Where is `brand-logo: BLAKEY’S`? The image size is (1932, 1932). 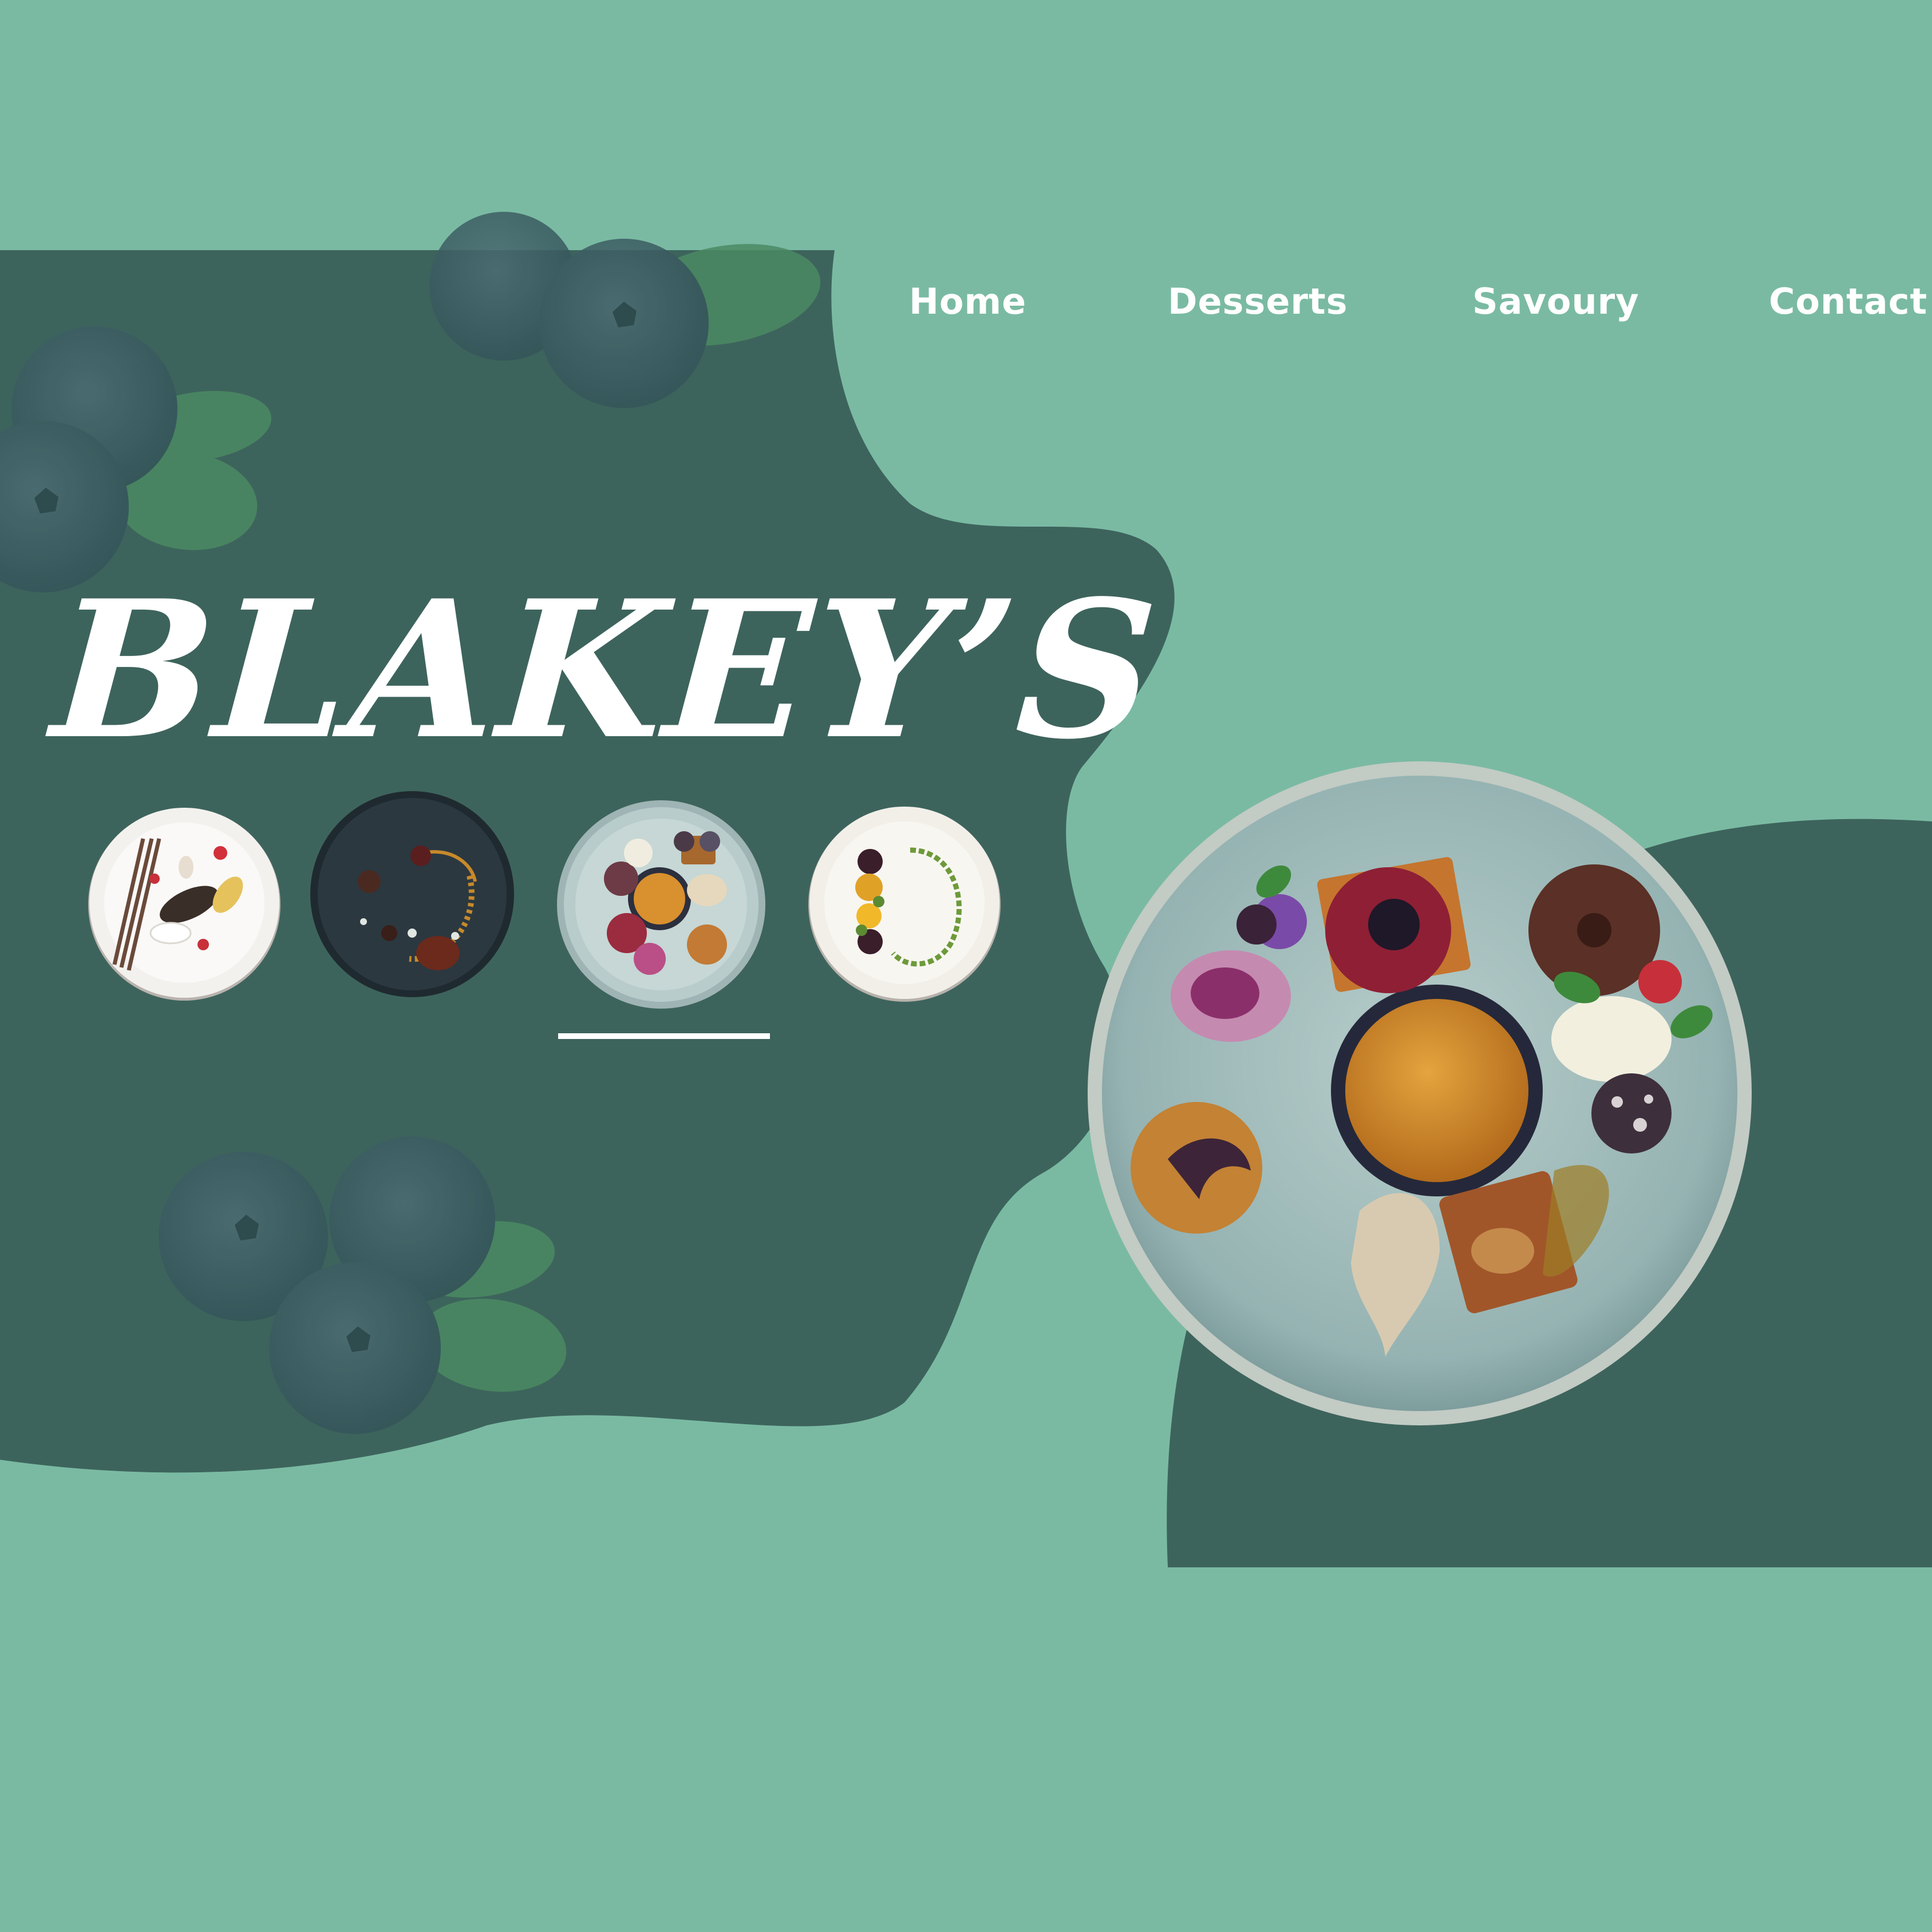 brand-logo: BLAKEY’S is located at coordinates (605, 670).